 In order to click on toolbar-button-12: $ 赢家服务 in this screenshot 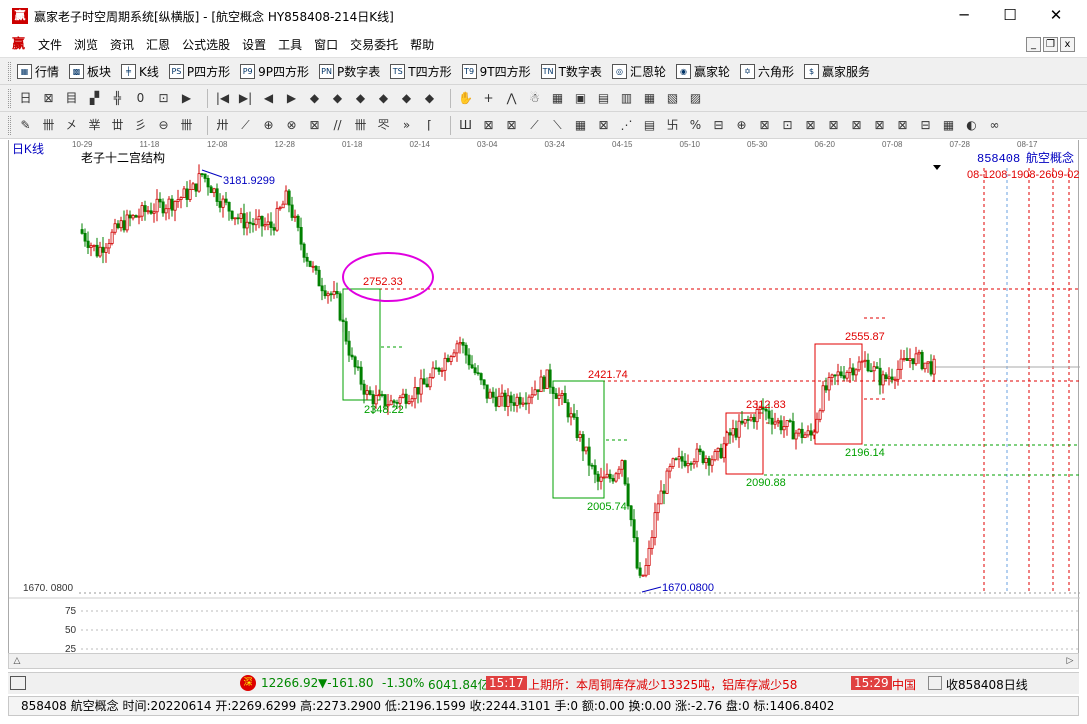, I will do `click(836, 71)`.